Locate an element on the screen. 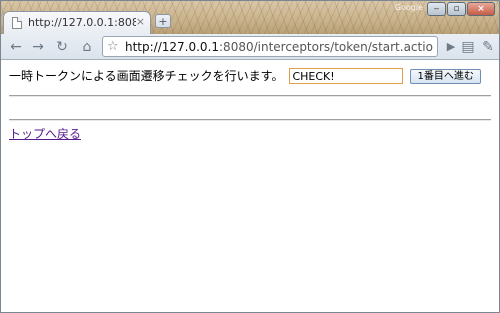  token-form: 一時トークンによる画面遷移チェックを行います。 1番目へ進む is located at coordinates (245, 76).